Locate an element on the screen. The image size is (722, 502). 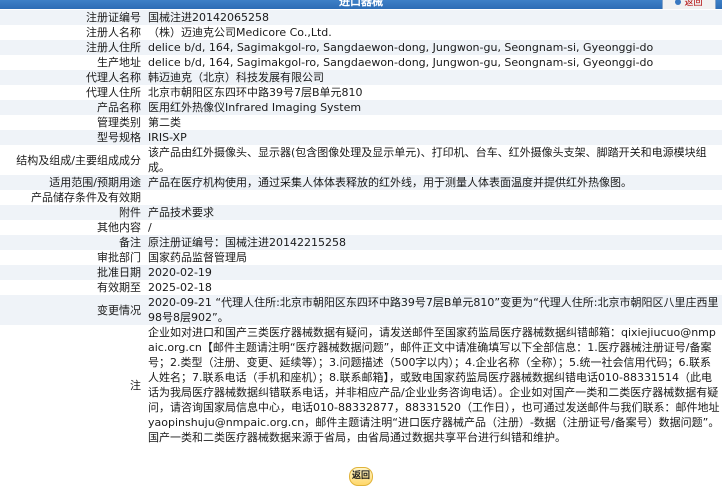
table-row: 注册证编号 国械注进20142065258 is located at coordinates (361, 17).